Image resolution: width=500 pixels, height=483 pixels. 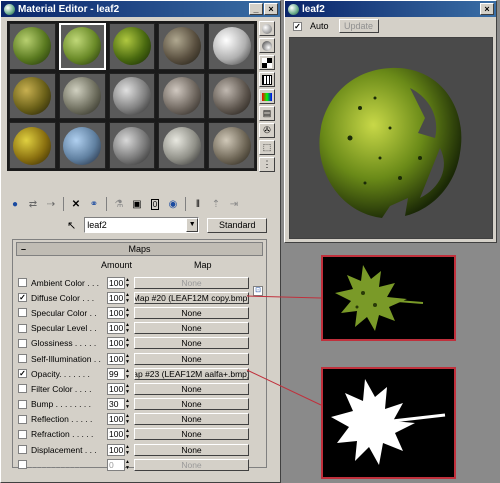 What do you see at coordinates (82, 46) in the screenshot?
I see `sample-slot-selected` at bounding box center [82, 46].